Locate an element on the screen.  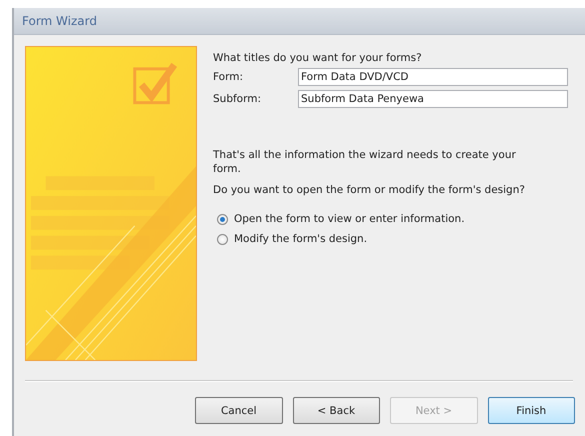
option-label: Modify the form's design. is located at coordinates (301, 239).